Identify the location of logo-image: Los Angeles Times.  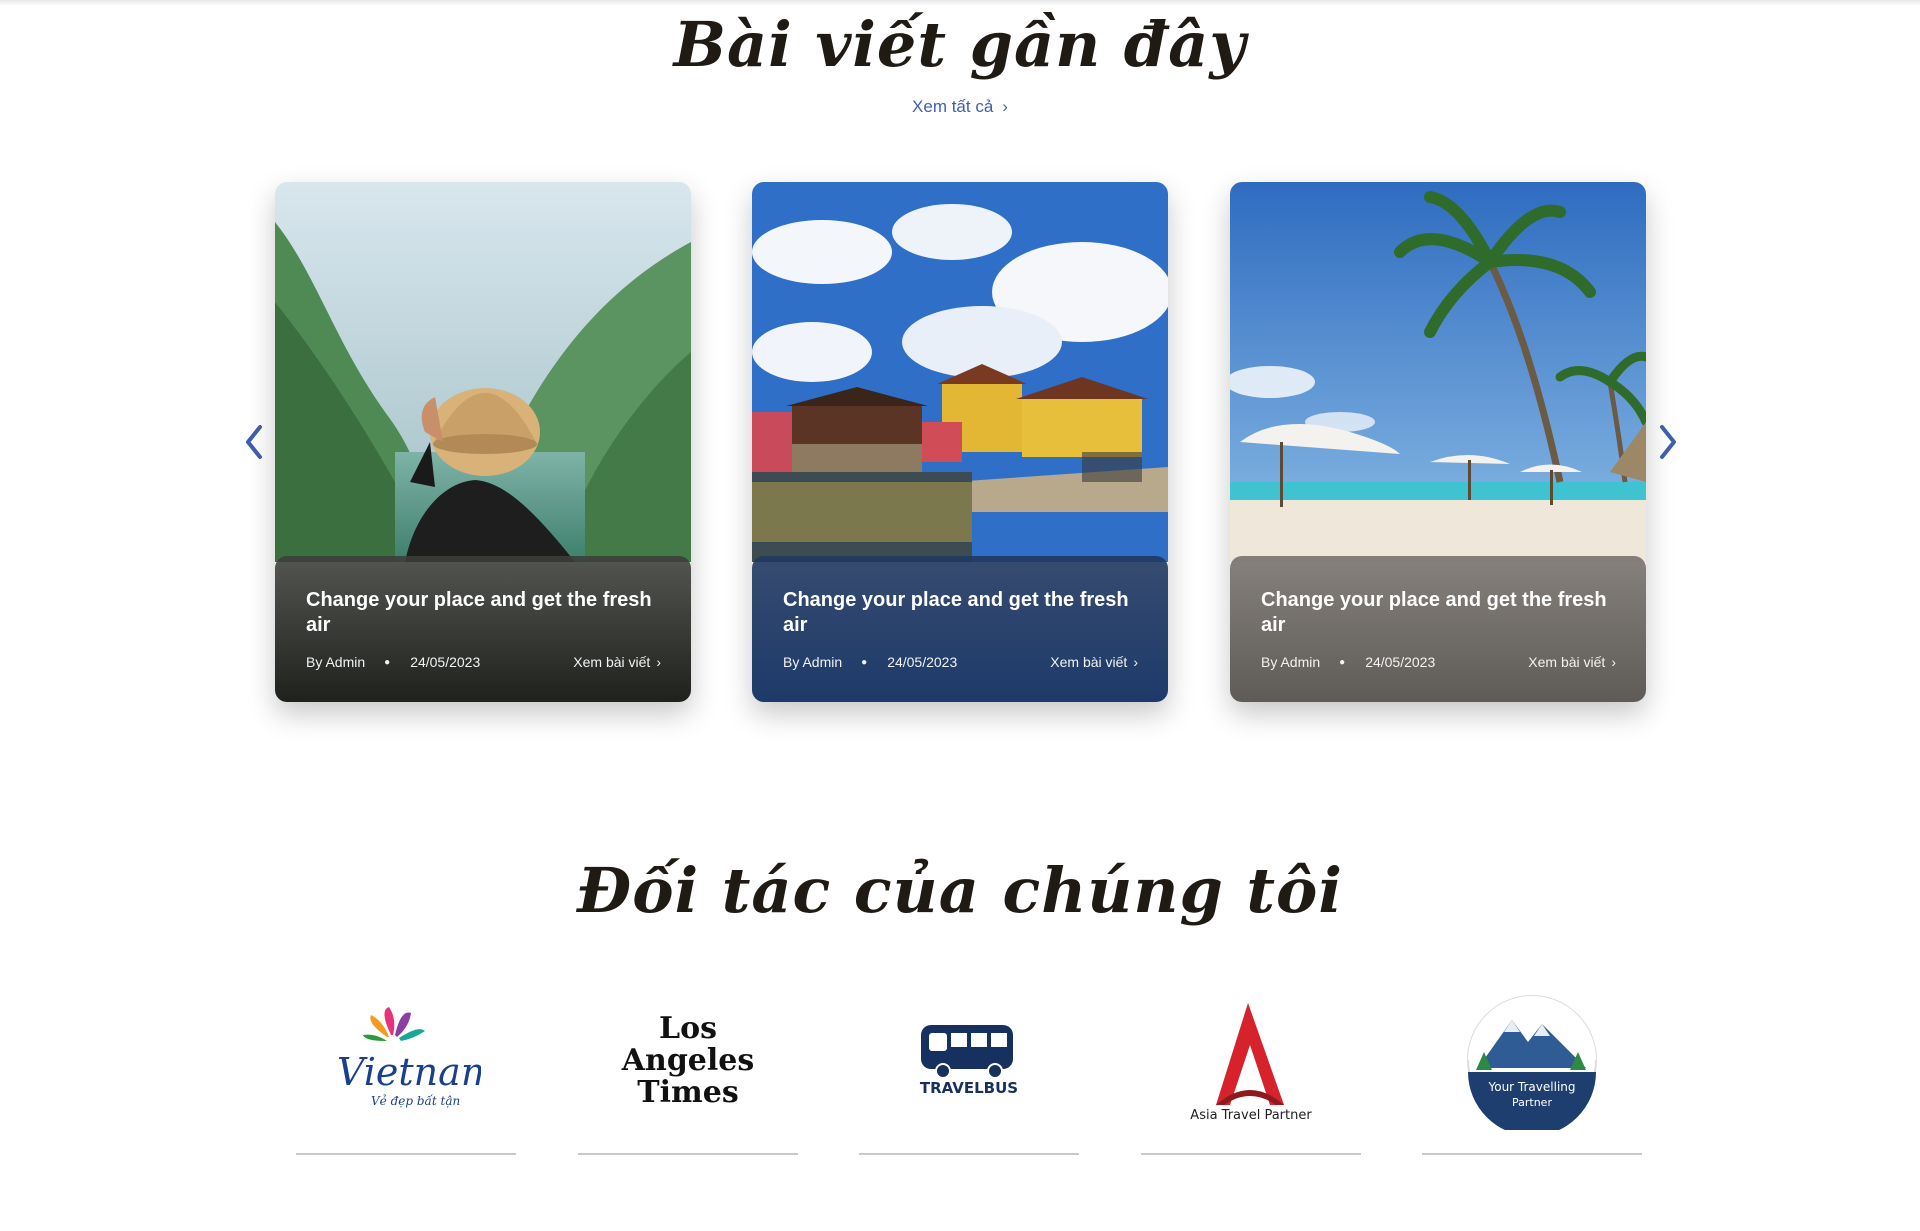
(688, 1060).